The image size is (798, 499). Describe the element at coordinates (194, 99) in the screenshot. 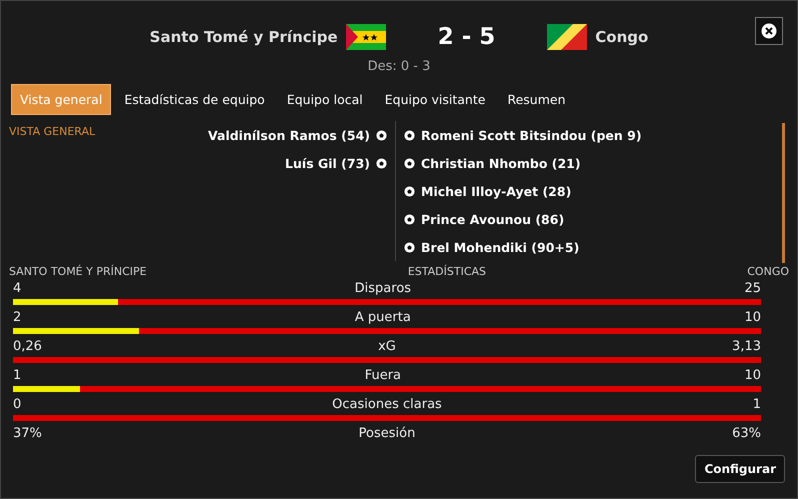

I see `tab: Estadísticas de equipo` at that location.